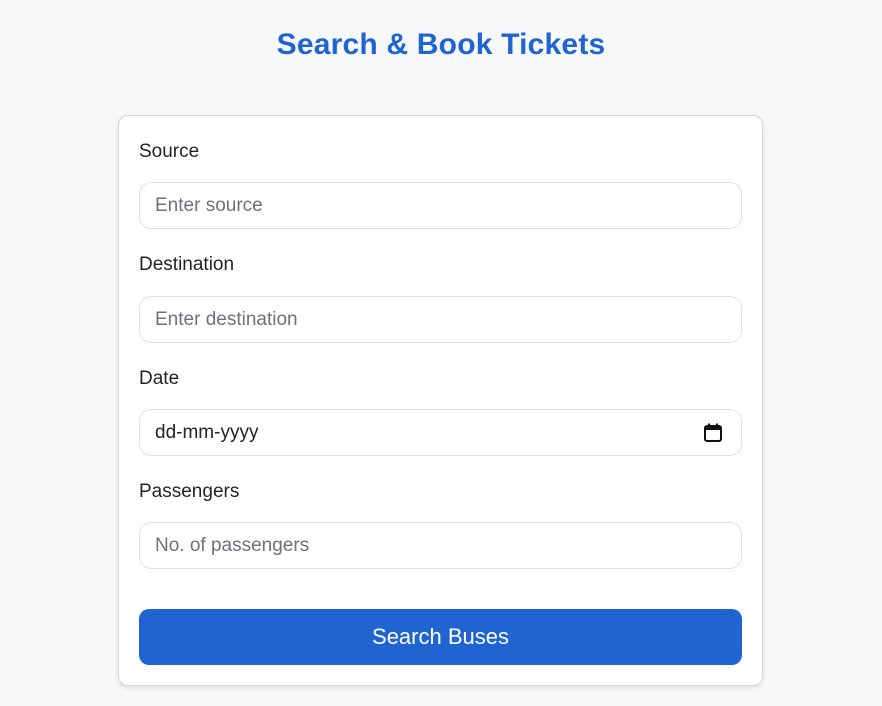  Describe the element at coordinates (207, 432) in the screenshot. I see `date-input-value: dd-mm-yyyy` at that location.